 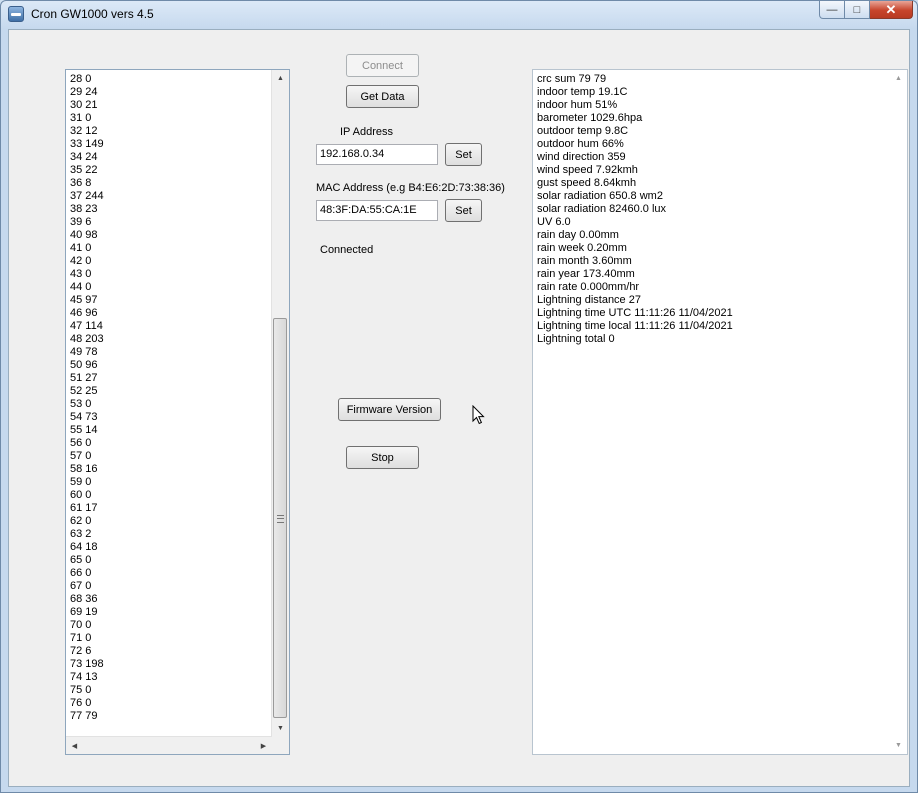 I want to click on list-item: 28 0, so click(x=87, y=79).